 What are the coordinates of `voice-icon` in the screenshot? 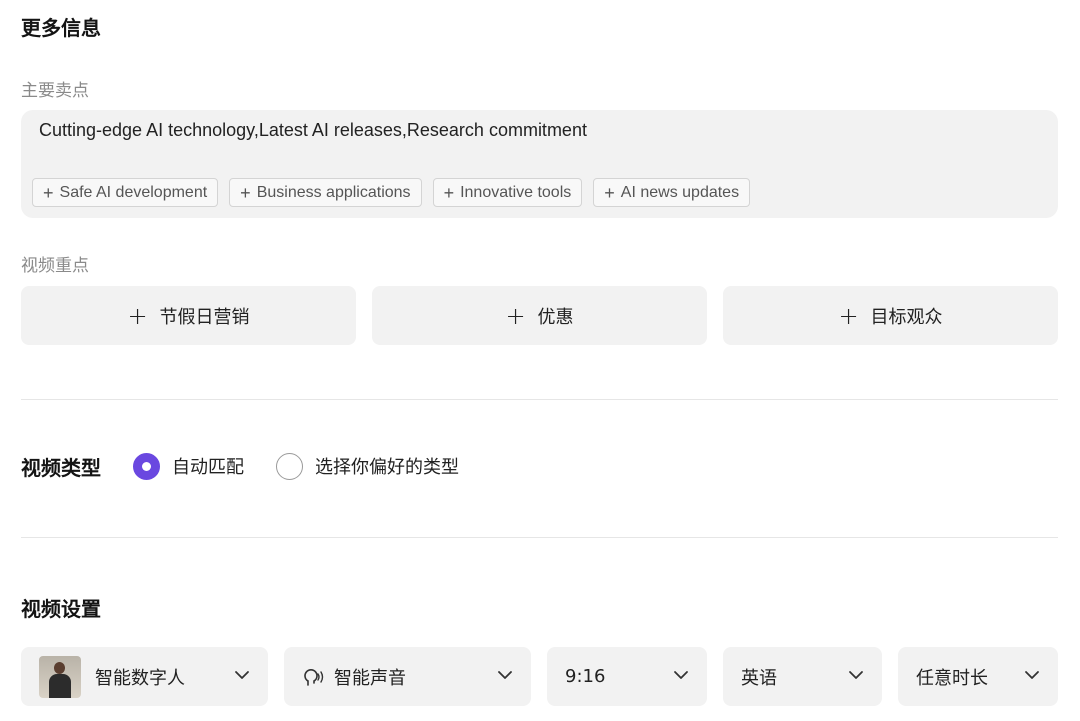 It's located at (314, 677).